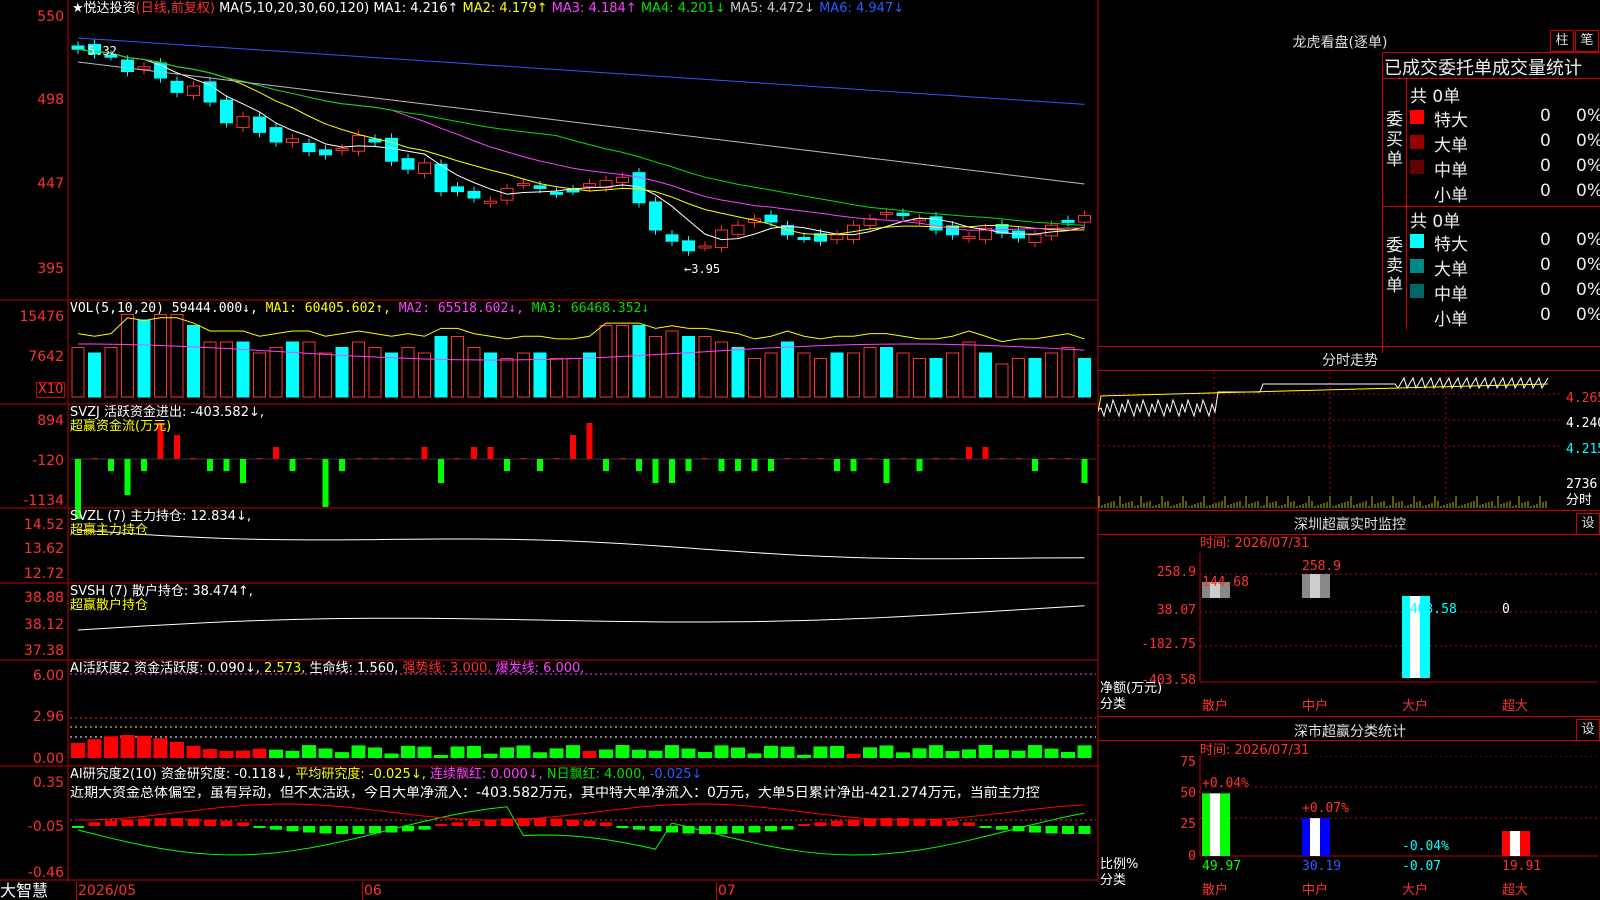 The width and height of the screenshot is (1600, 900). I want to click on tab-volume-stats: 成交量统计, so click(1537, 68).